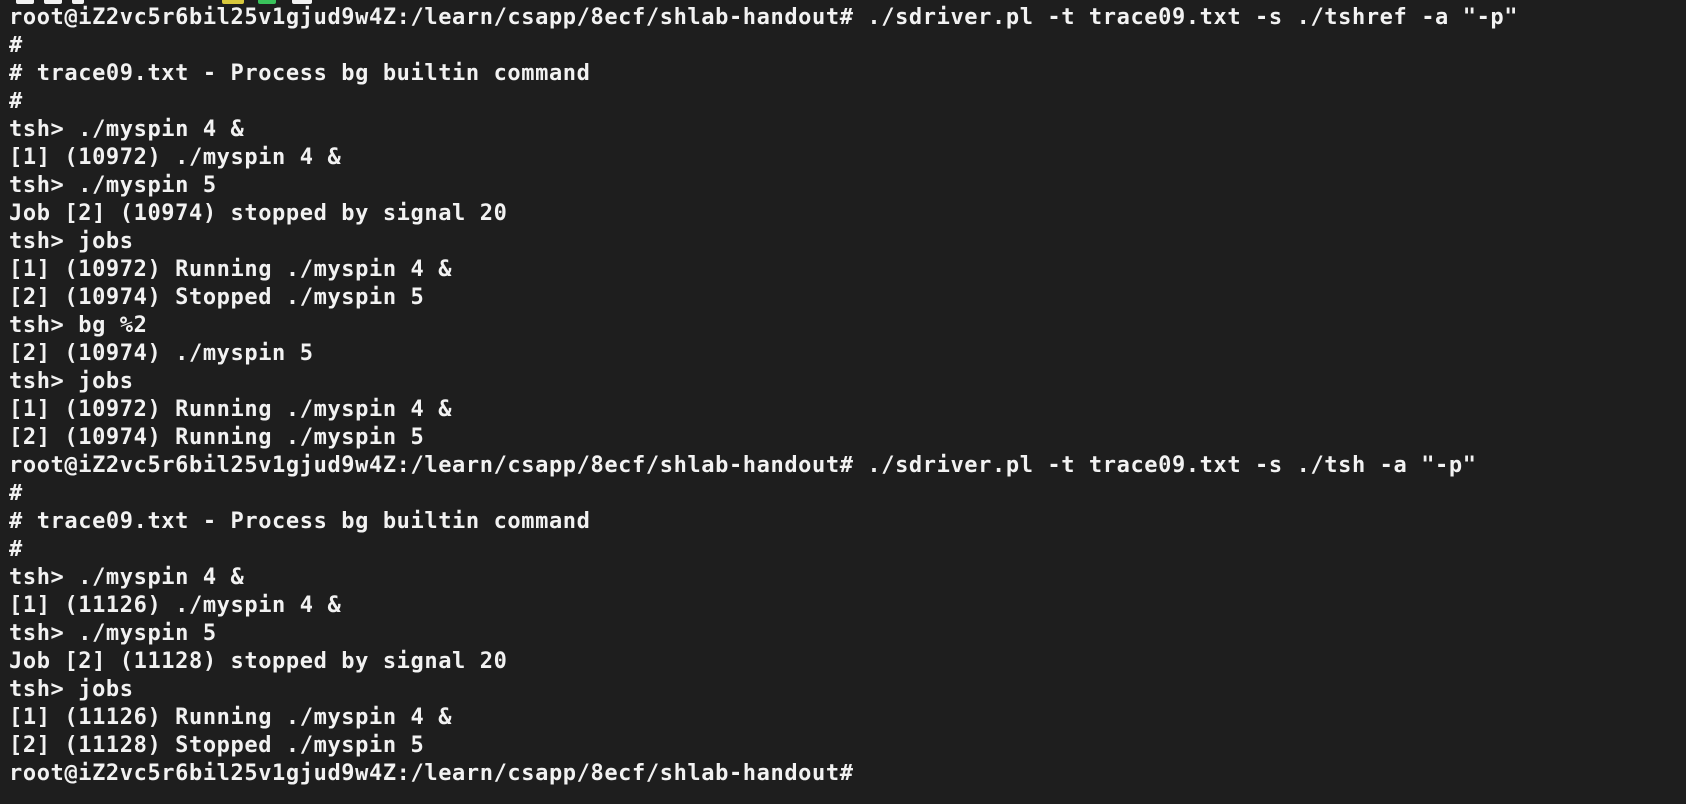 Image resolution: width=1686 pixels, height=804 pixels. I want to click on terminal-line: [2] (11128) Stopped ./myspin 5, so click(217, 745).